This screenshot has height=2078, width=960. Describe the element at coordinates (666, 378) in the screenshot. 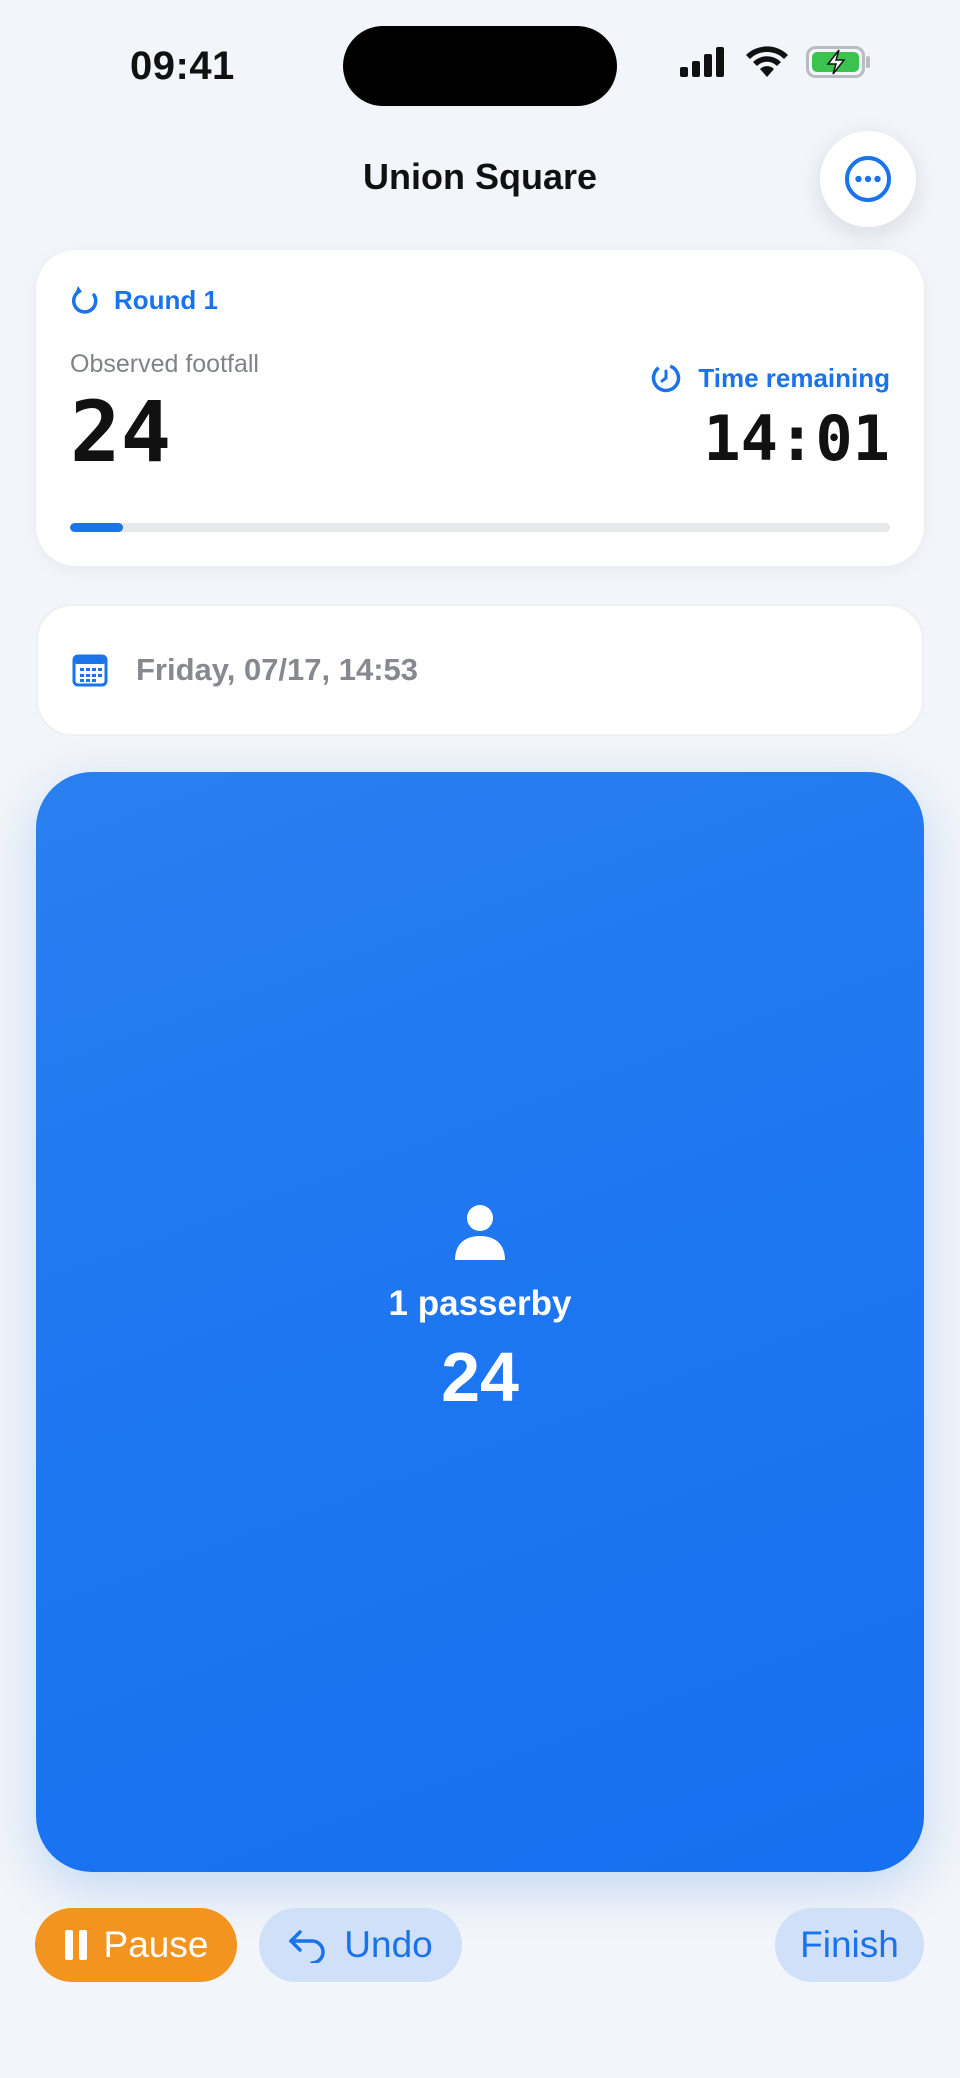

I see `timer-icon` at that location.